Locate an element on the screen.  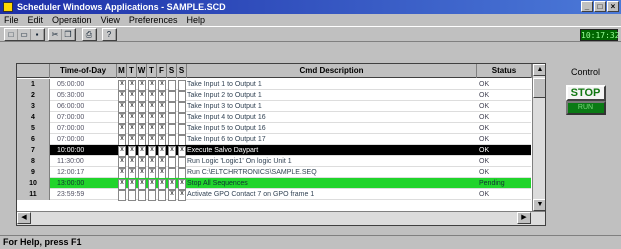
time-cell: 23:59:59 is located at coordinates (71, 194).